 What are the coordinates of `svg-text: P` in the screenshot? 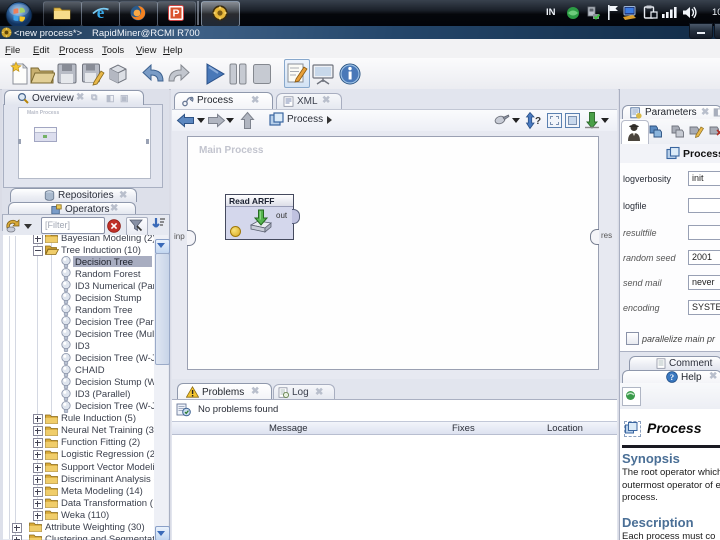 It's located at (175, 14).